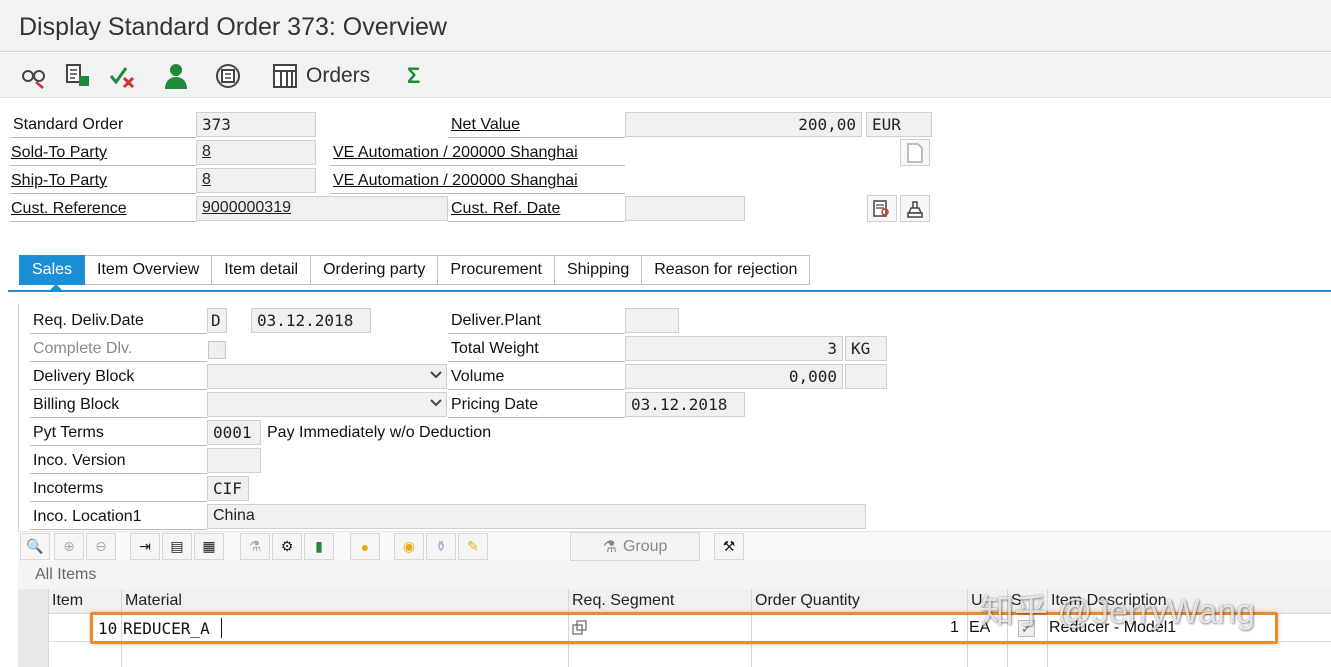 The image size is (1331, 667). Describe the element at coordinates (645, 546) in the screenshot. I see `group-label: Group` at that location.